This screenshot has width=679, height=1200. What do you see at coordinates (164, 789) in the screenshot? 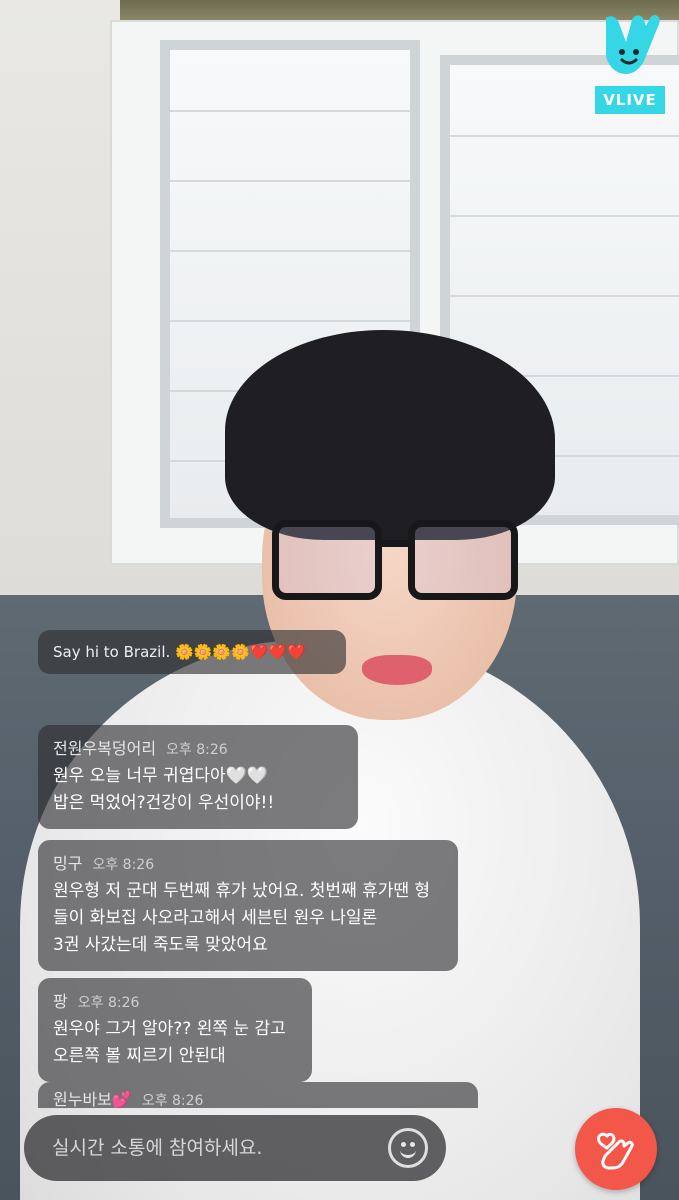
I see `chat-message-text: 원우 오늘 너무 귀엽다아🤍🤍 밥은 먹었어?건강이 우선이야!!` at bounding box center [164, 789].